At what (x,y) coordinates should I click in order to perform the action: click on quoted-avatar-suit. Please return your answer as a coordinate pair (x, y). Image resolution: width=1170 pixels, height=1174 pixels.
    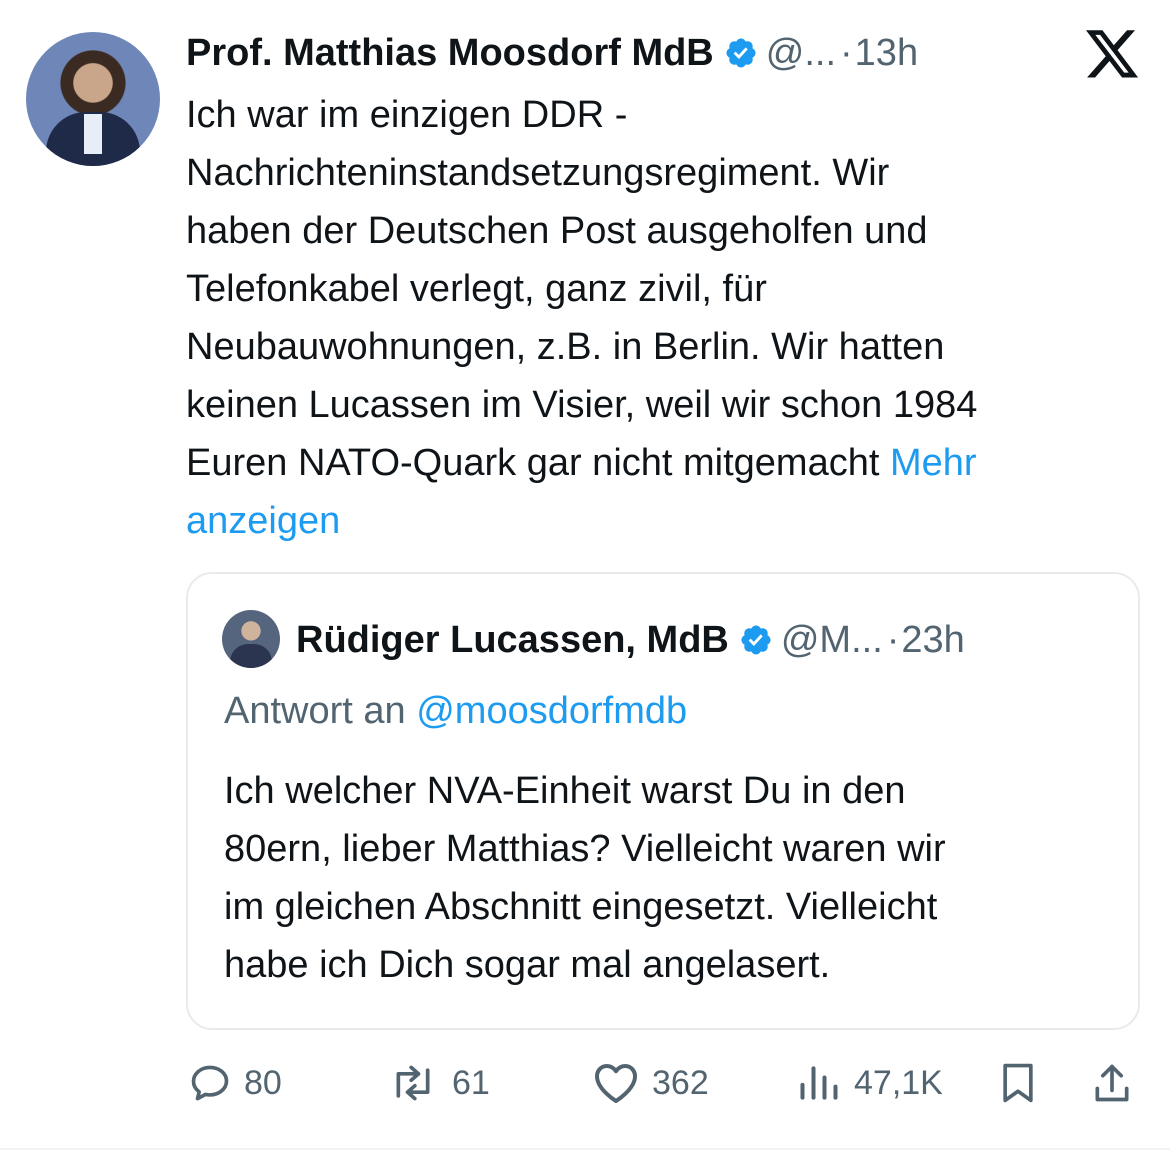
    Looking at the image, I should click on (251, 656).